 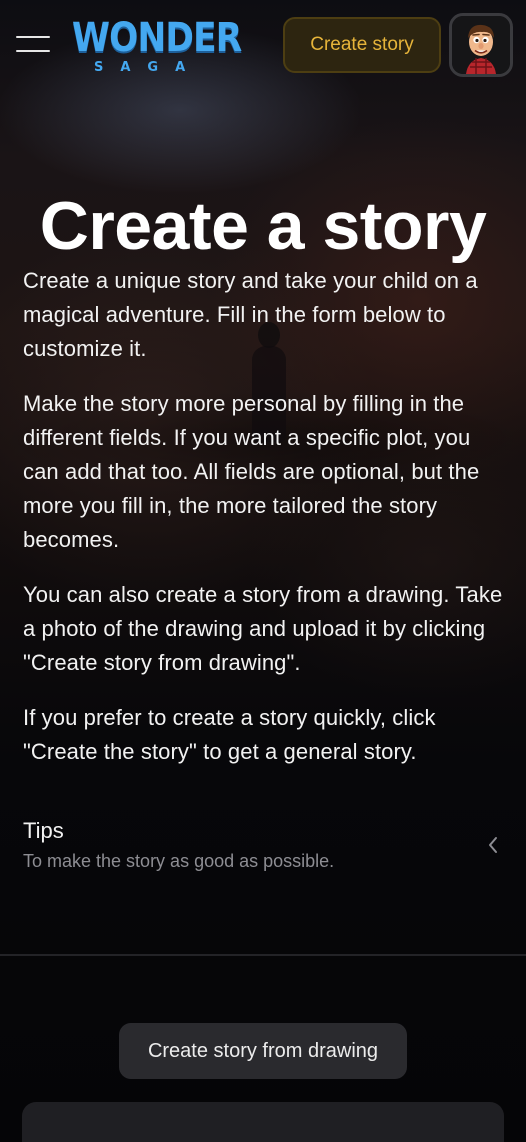 I want to click on story-form-card, so click(x=263, y=1122).